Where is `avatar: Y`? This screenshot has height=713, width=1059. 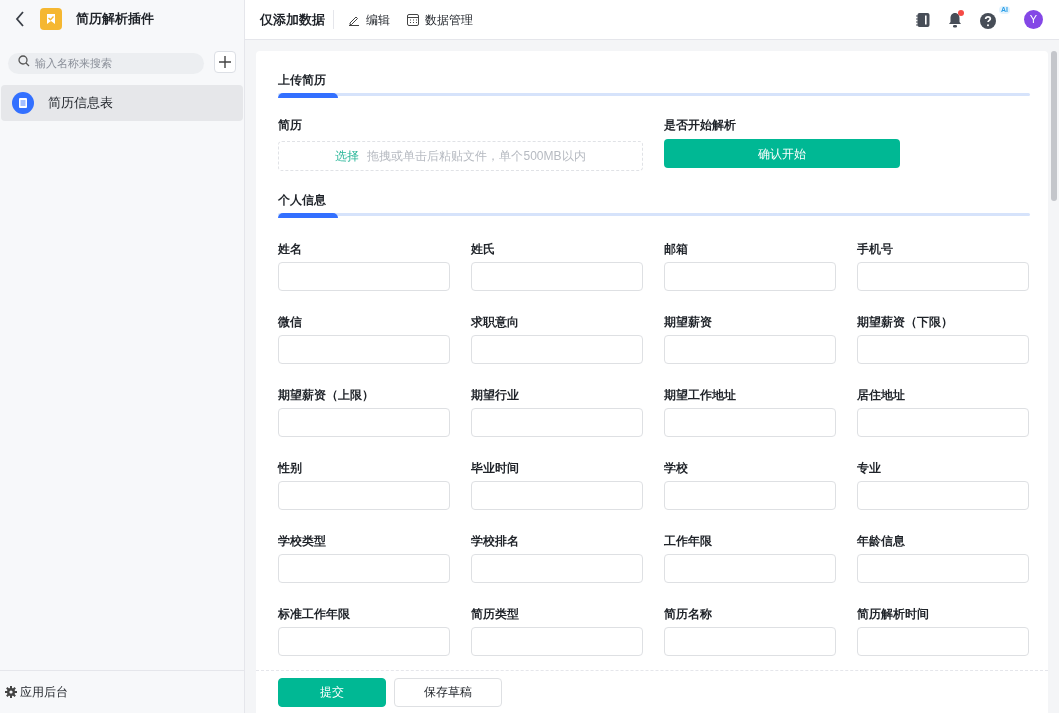
avatar: Y is located at coordinates (1033, 19).